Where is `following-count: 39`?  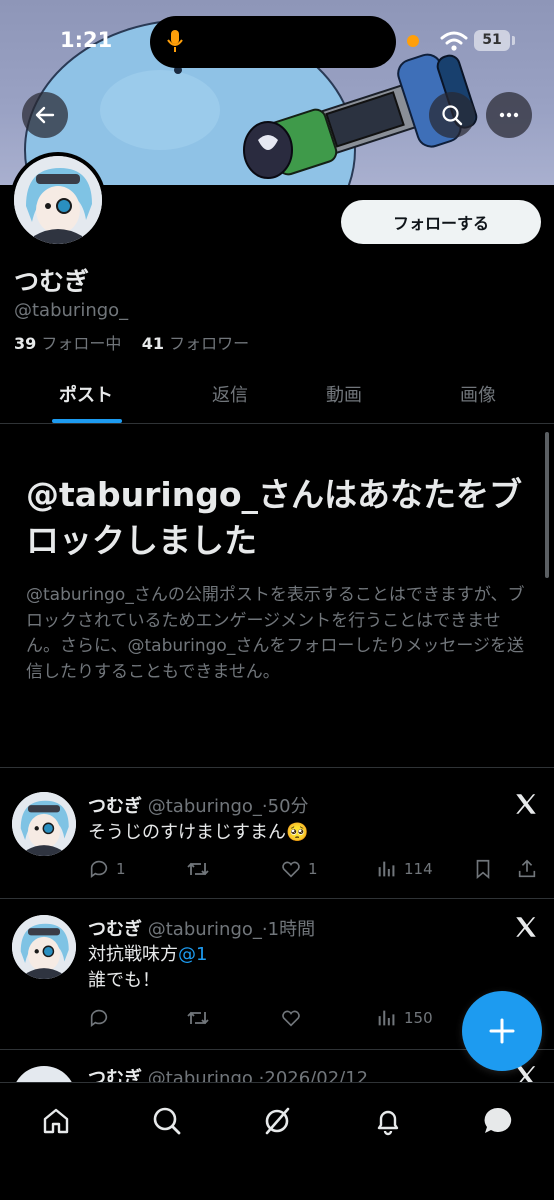
following-count: 39 is located at coordinates (25, 343).